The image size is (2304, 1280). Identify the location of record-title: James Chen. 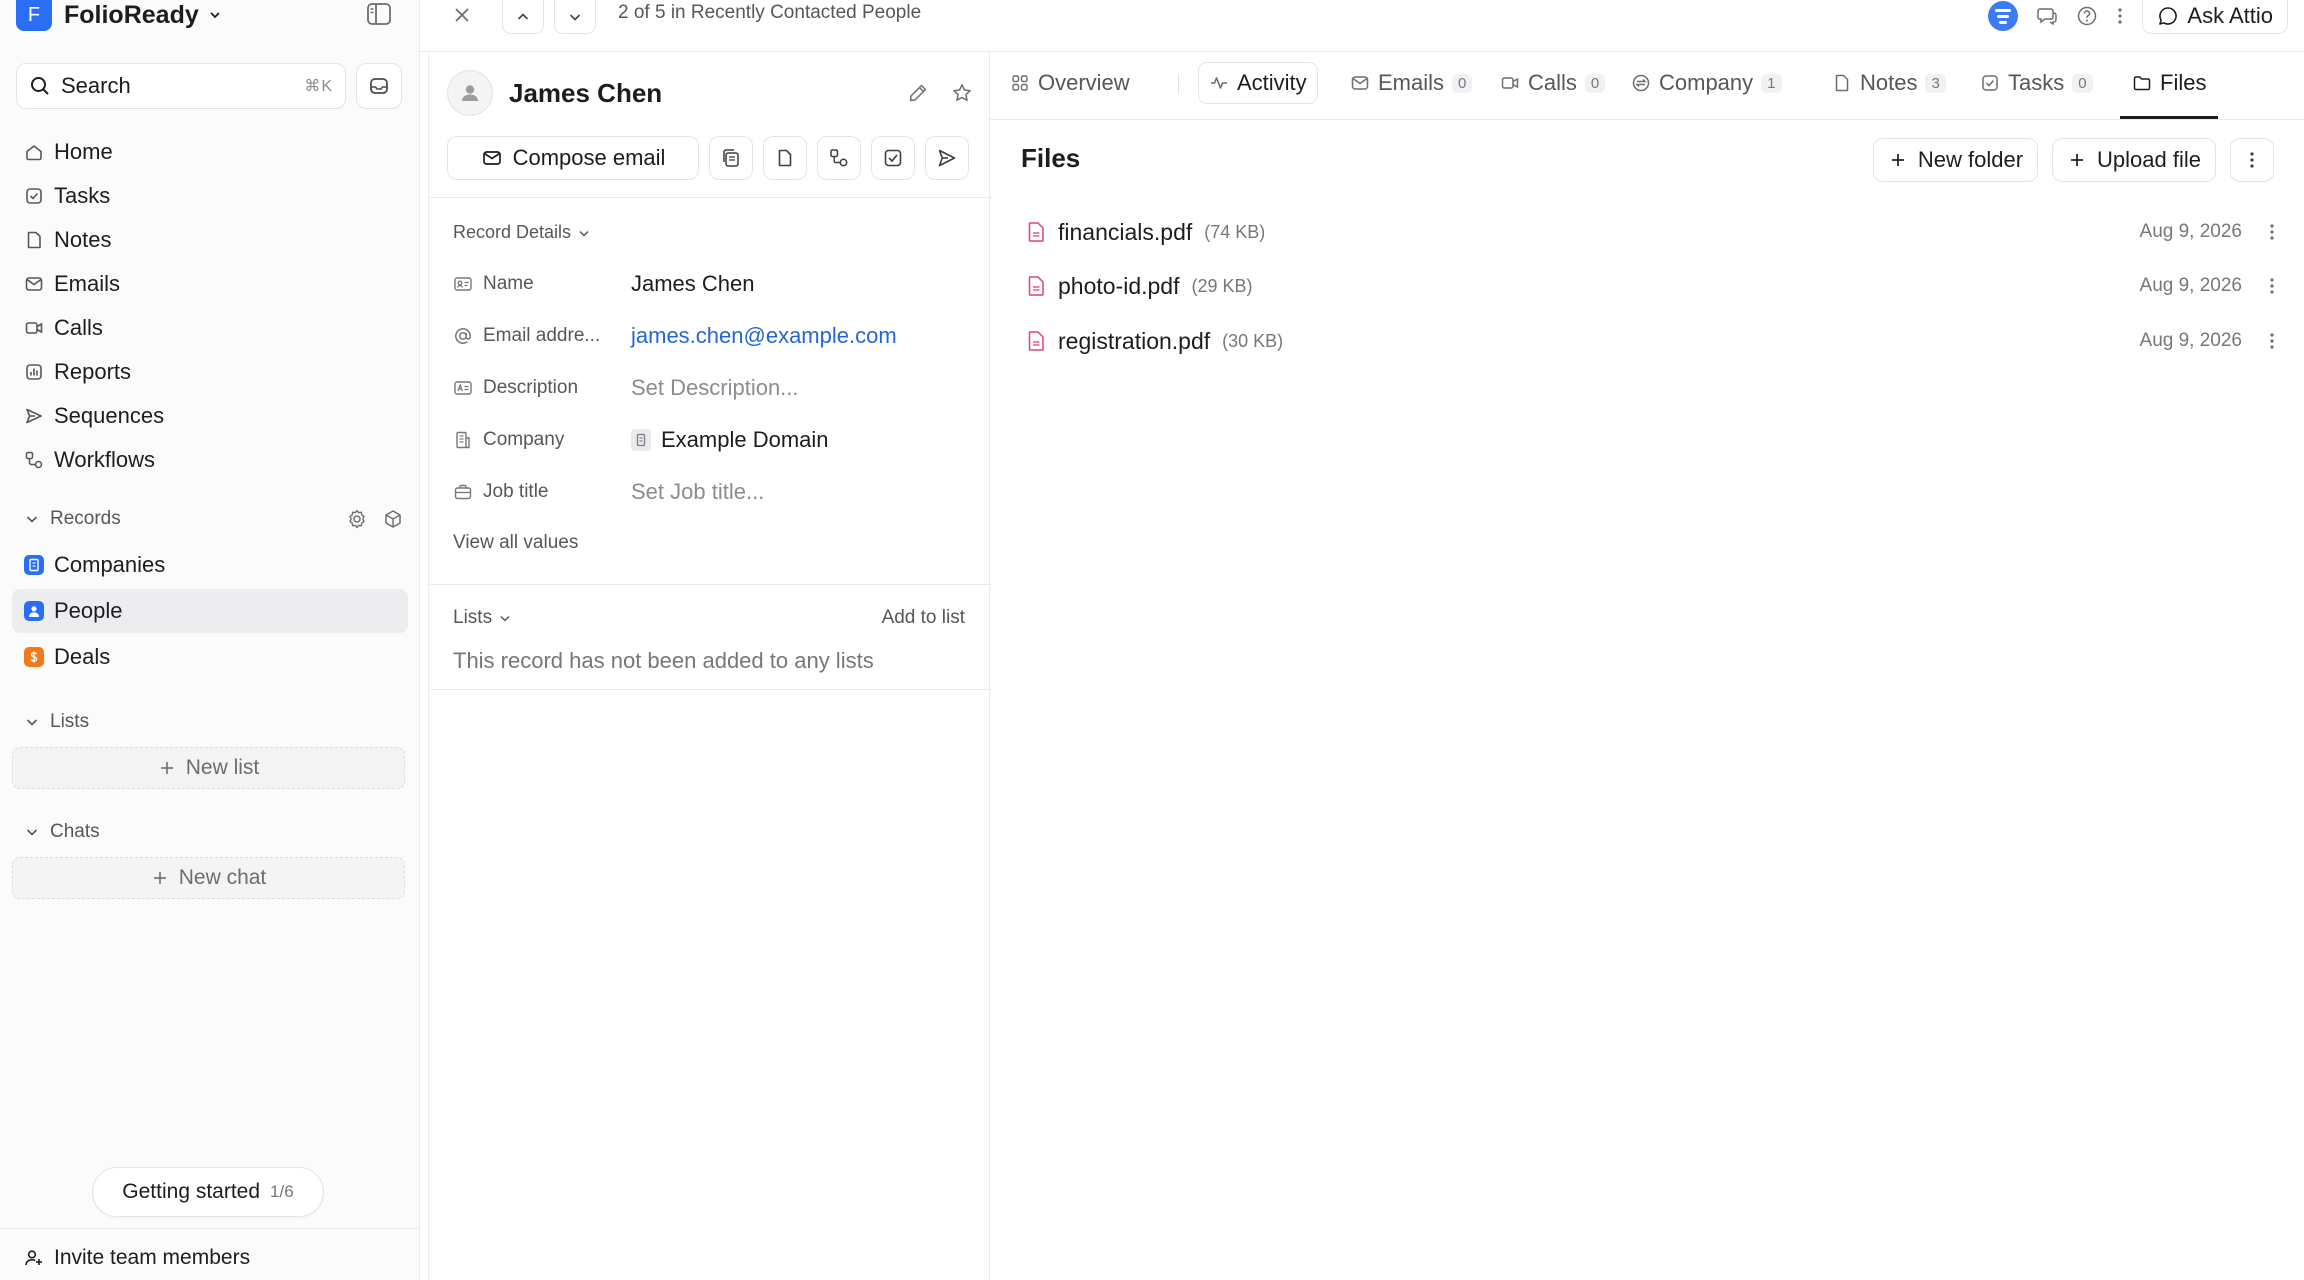
(586, 92).